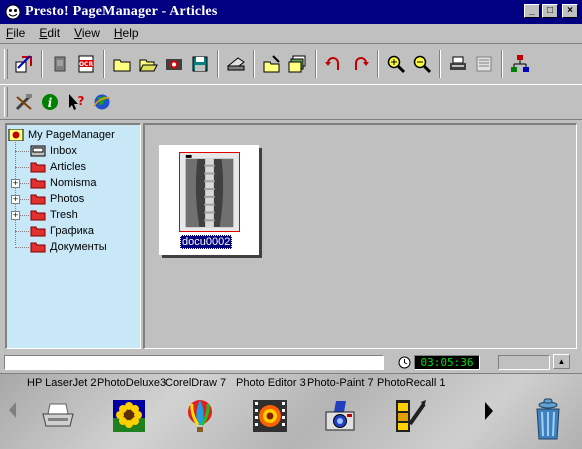 The width and height of the screenshot is (582, 449). I want to click on whats-this-button: ?, so click(76, 102).